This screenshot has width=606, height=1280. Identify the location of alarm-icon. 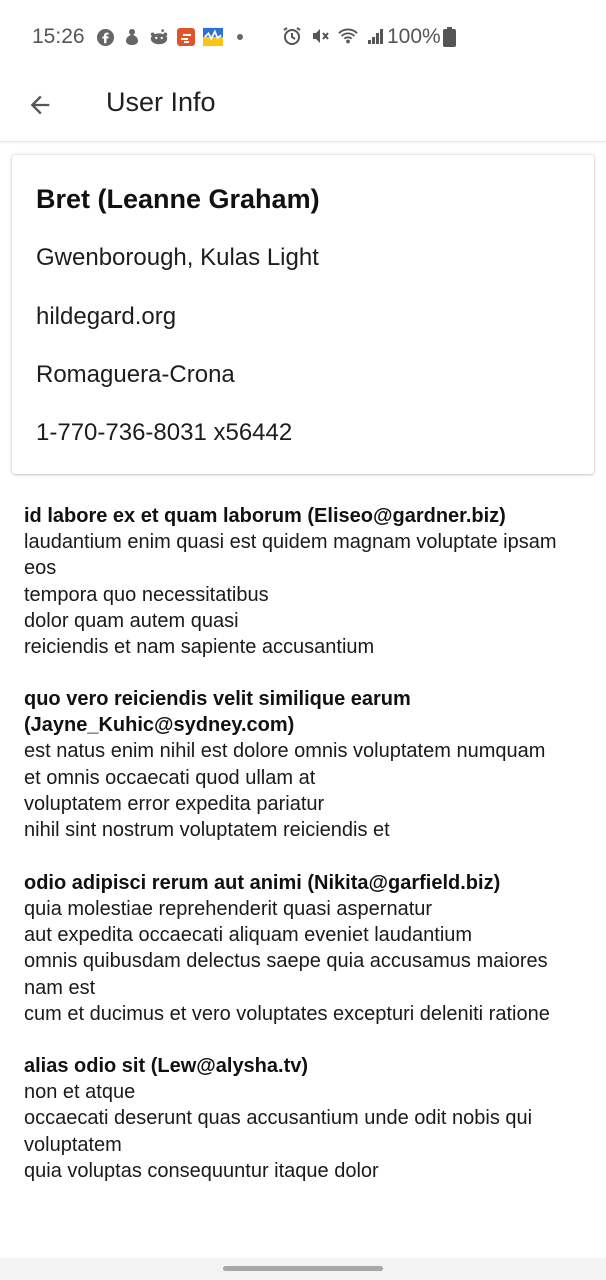
(292, 36).